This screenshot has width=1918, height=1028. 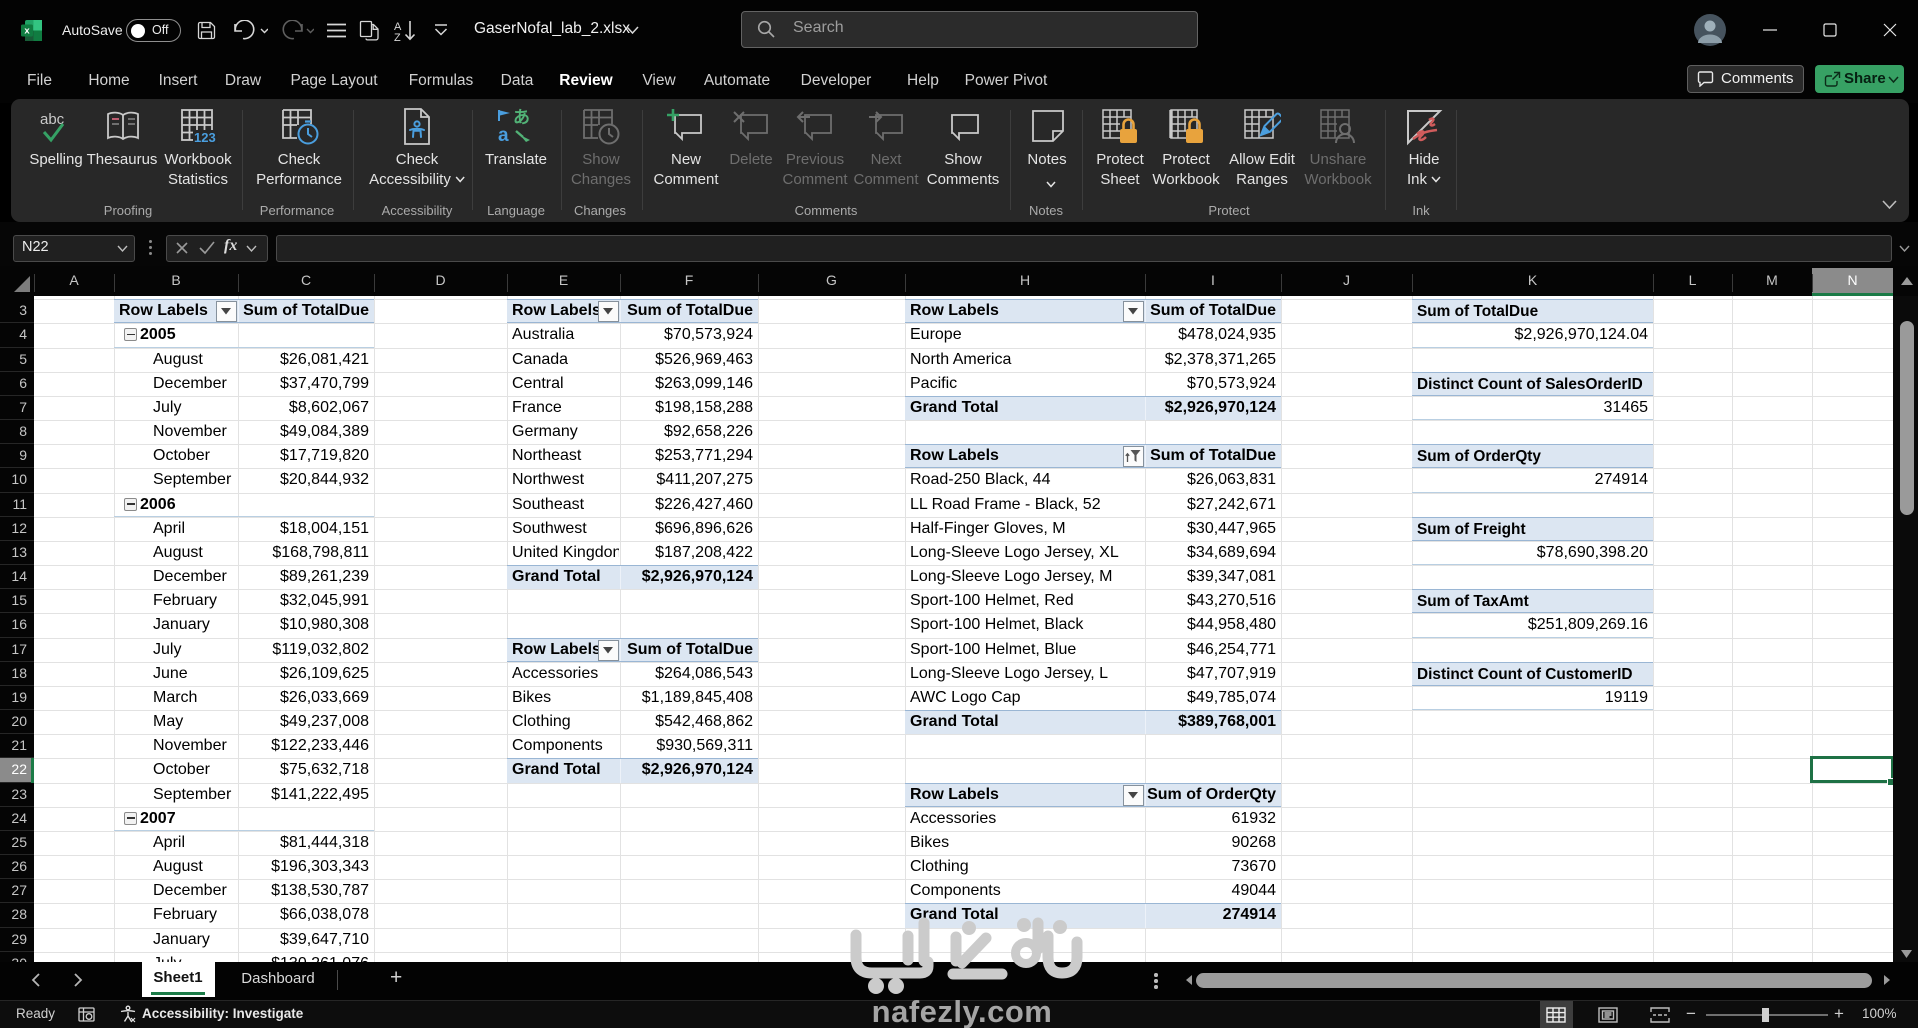 I want to click on svg-text: nafezly.com, so click(x=962, y=1011).